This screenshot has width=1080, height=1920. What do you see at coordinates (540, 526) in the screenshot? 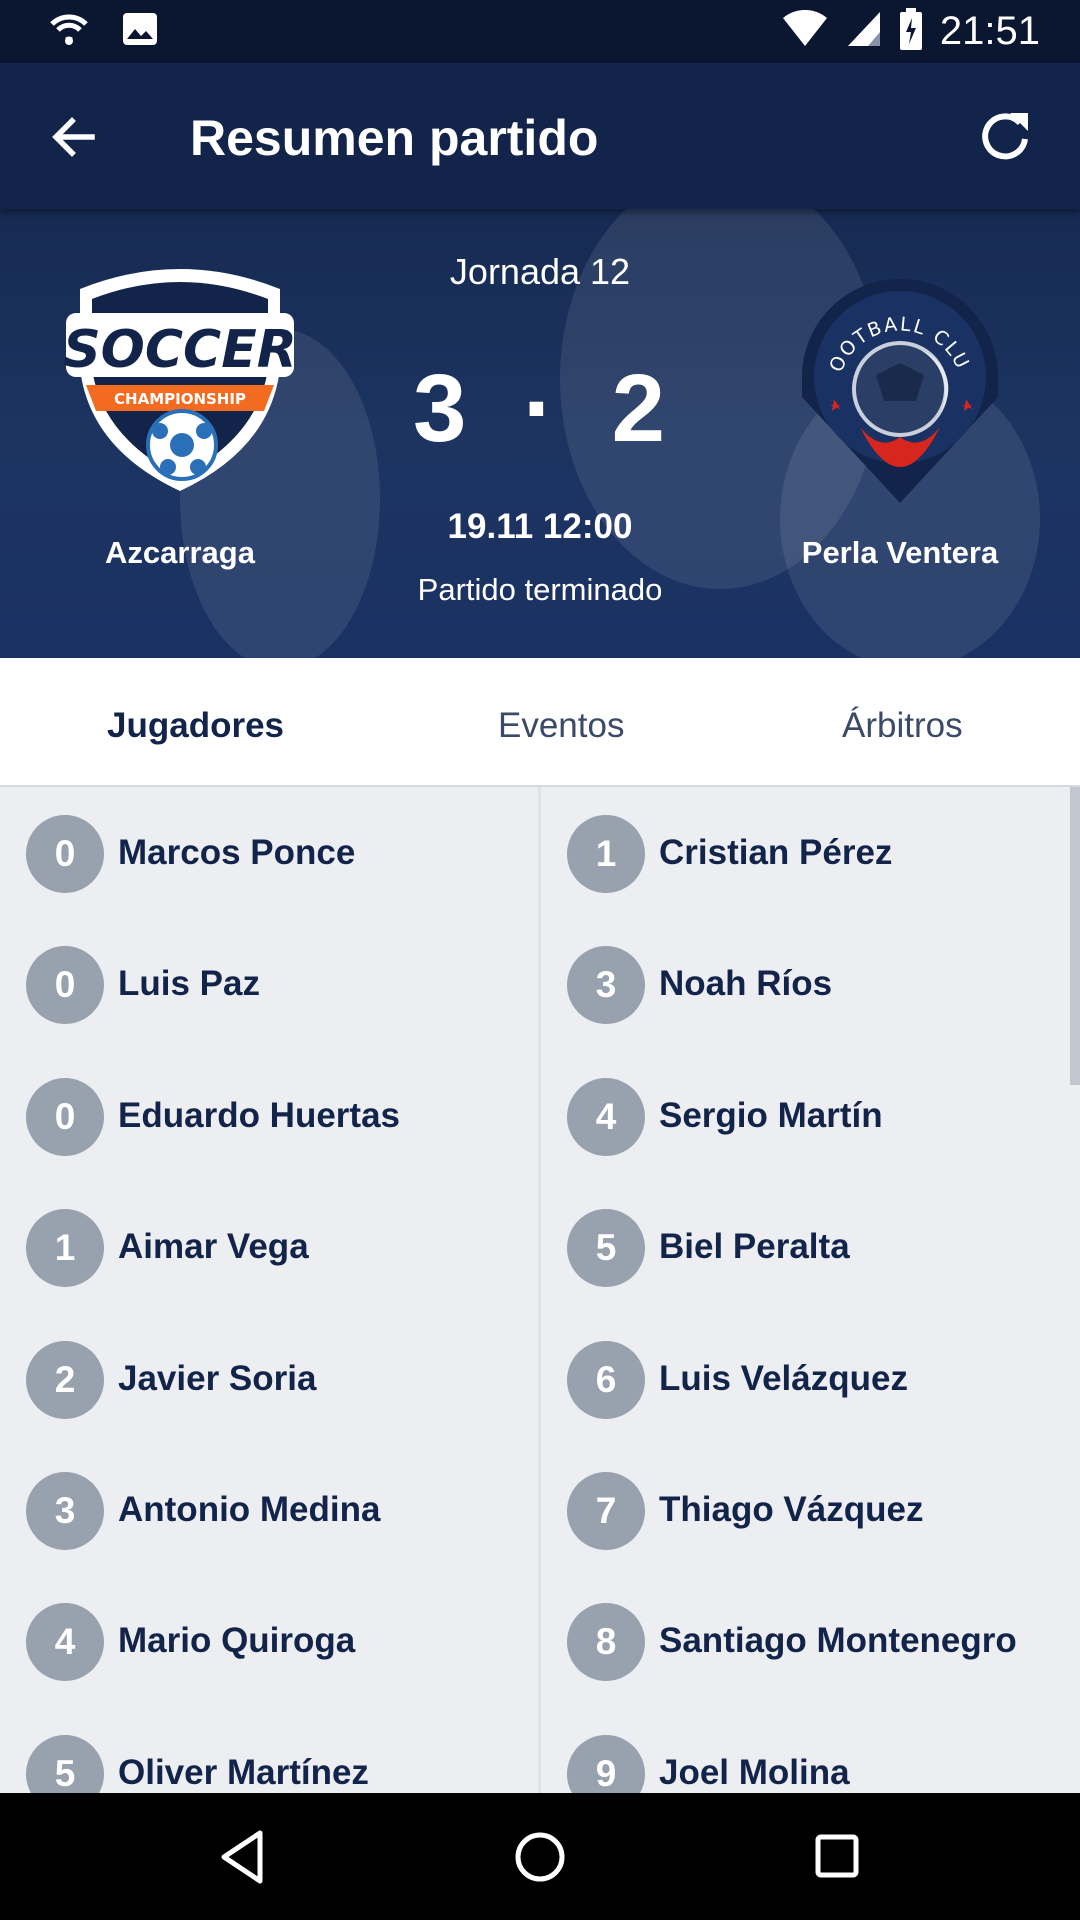
I see `match-datetime: 19.11 12:00` at bounding box center [540, 526].